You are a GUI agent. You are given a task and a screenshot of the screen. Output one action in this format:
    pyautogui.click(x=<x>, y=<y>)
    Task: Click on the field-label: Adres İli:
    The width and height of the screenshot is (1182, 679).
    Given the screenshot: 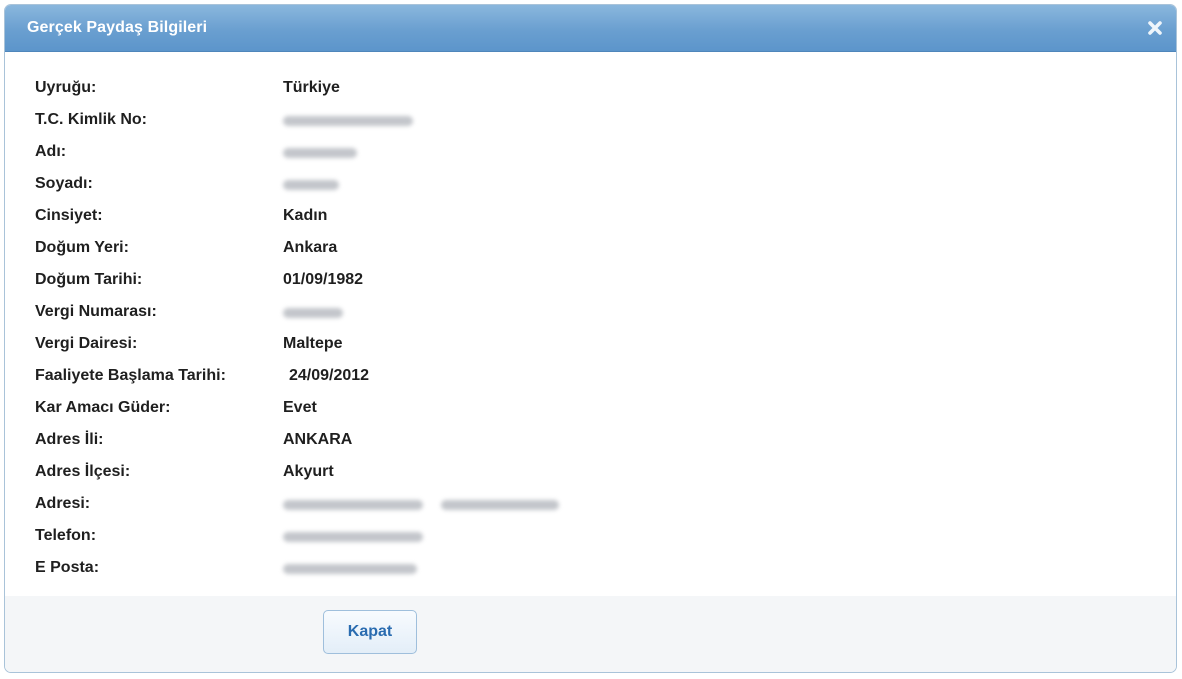 What is the action you would take?
    pyautogui.click(x=69, y=439)
    